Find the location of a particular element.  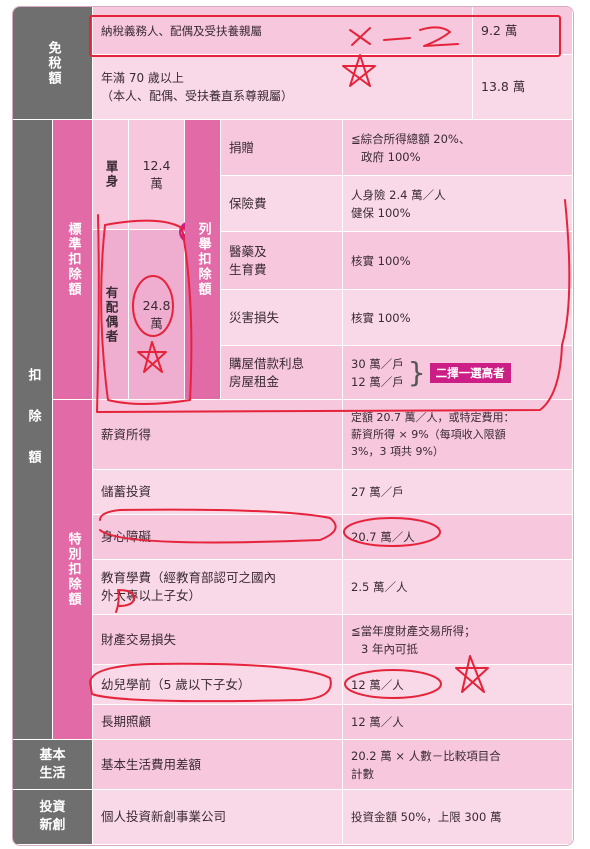

special-row-savings-limit: 27 萬／戶 is located at coordinates (458, 492).